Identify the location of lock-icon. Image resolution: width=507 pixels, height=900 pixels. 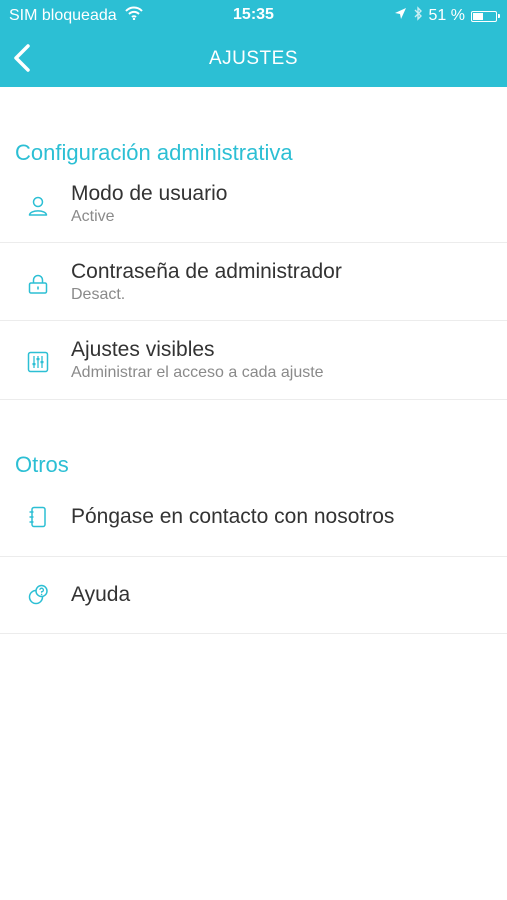
(38, 284).